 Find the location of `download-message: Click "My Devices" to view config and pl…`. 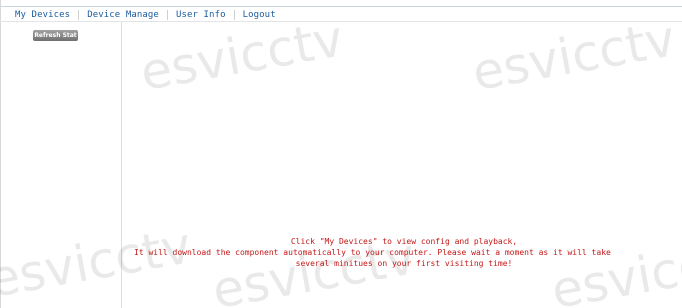

download-message: Click "My Devices" to view config and pl… is located at coordinates (404, 252).